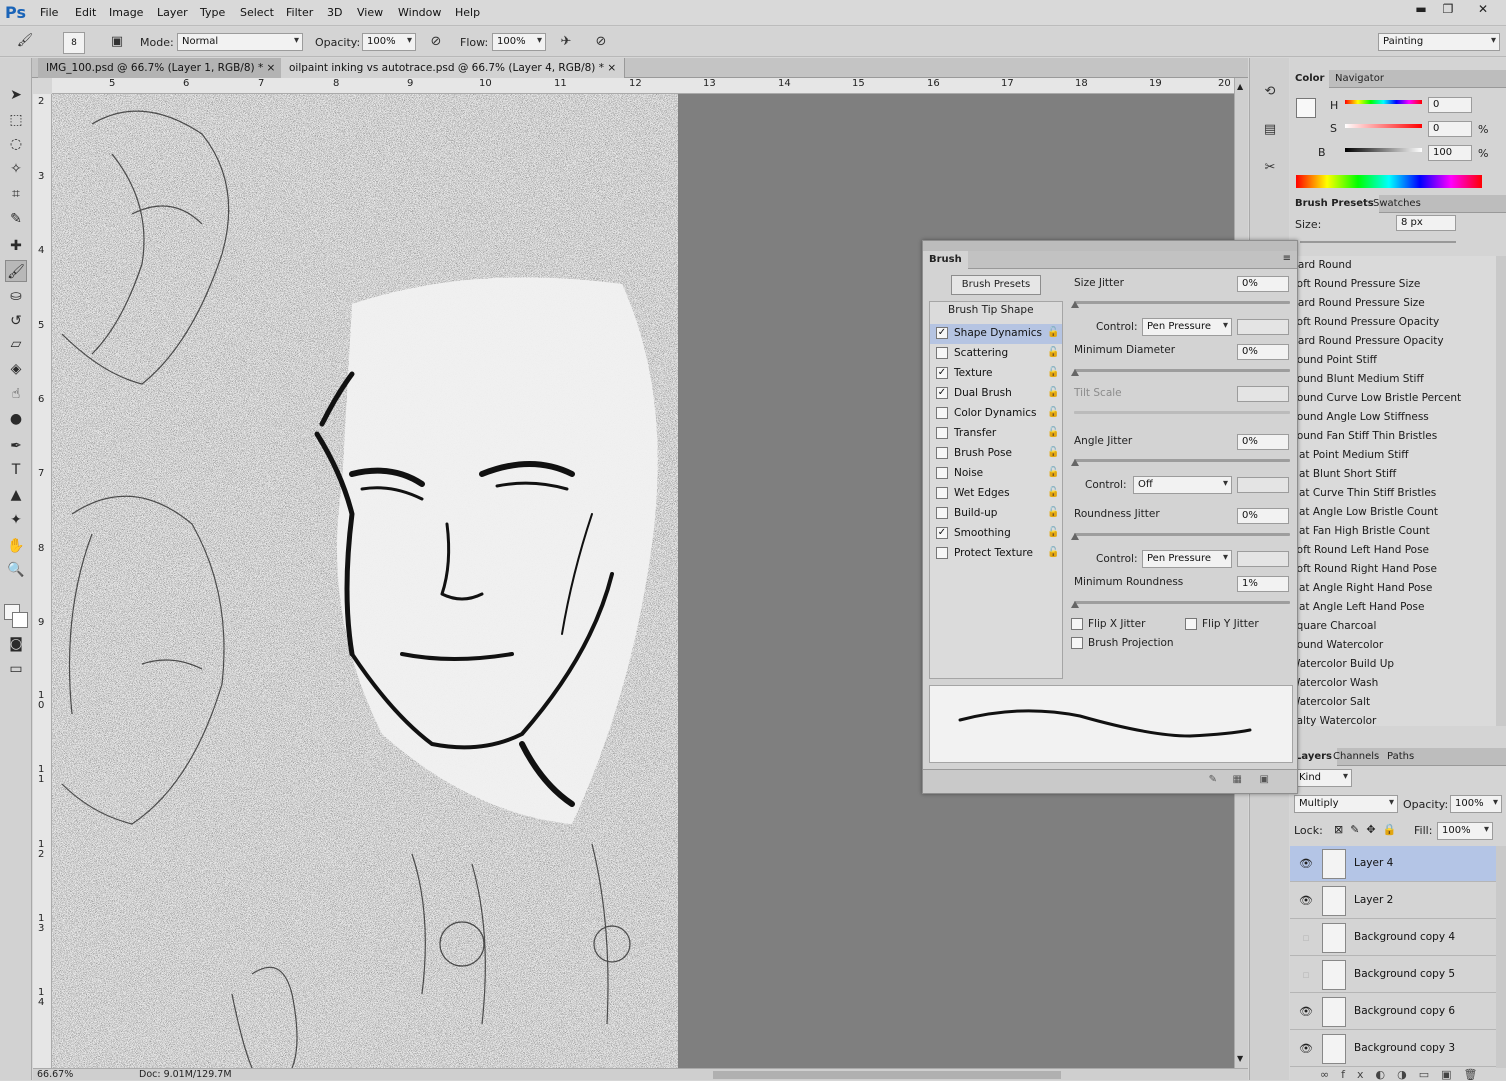 Image resolution: width=1506 pixels, height=1081 pixels. What do you see at coordinates (1333, 720) in the screenshot?
I see `preset-item: Salty Watercolor` at bounding box center [1333, 720].